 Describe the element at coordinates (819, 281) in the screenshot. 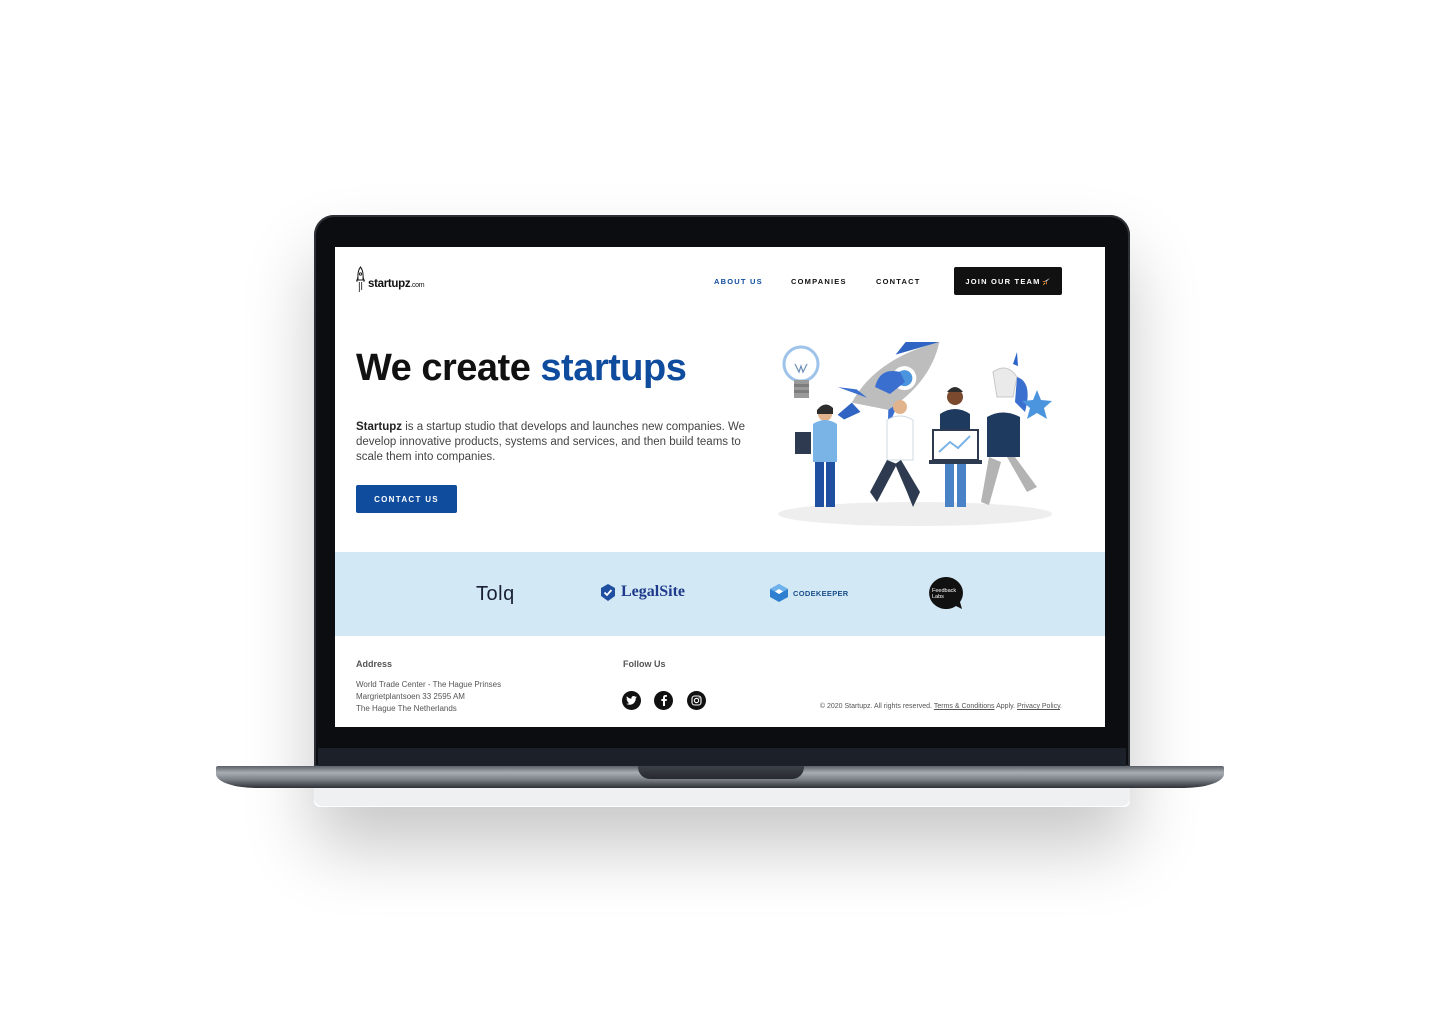

I see `nav-companies: COMPANIES` at that location.